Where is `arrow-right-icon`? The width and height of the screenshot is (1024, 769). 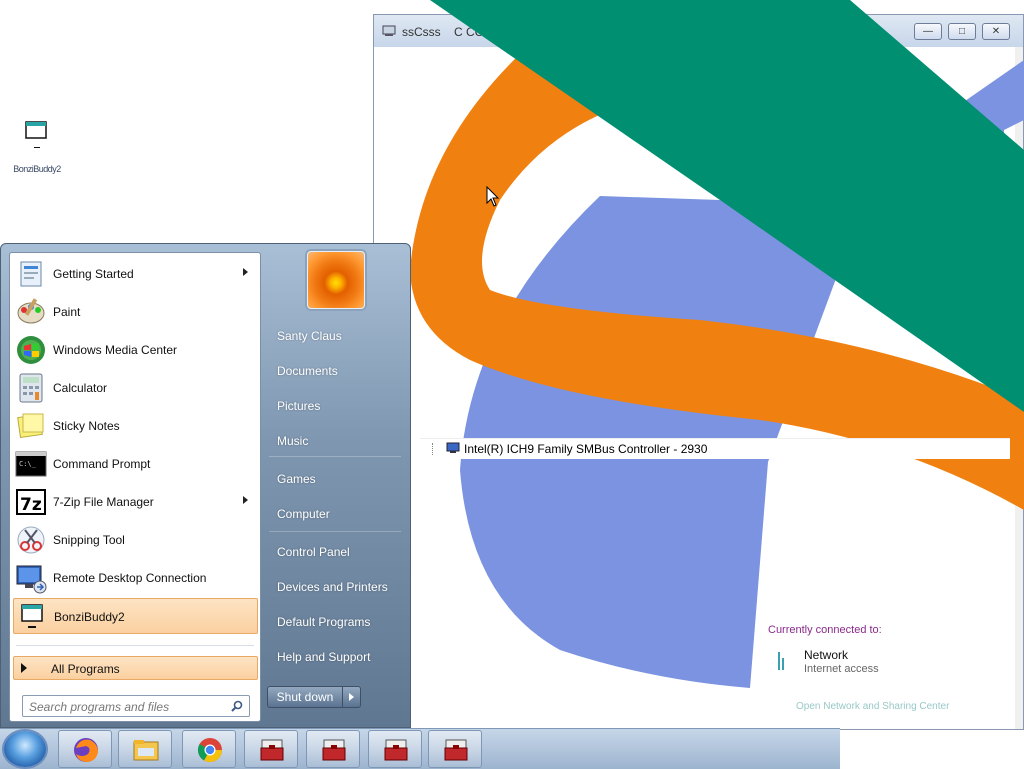
arrow-right-icon is located at coordinates (24, 668).